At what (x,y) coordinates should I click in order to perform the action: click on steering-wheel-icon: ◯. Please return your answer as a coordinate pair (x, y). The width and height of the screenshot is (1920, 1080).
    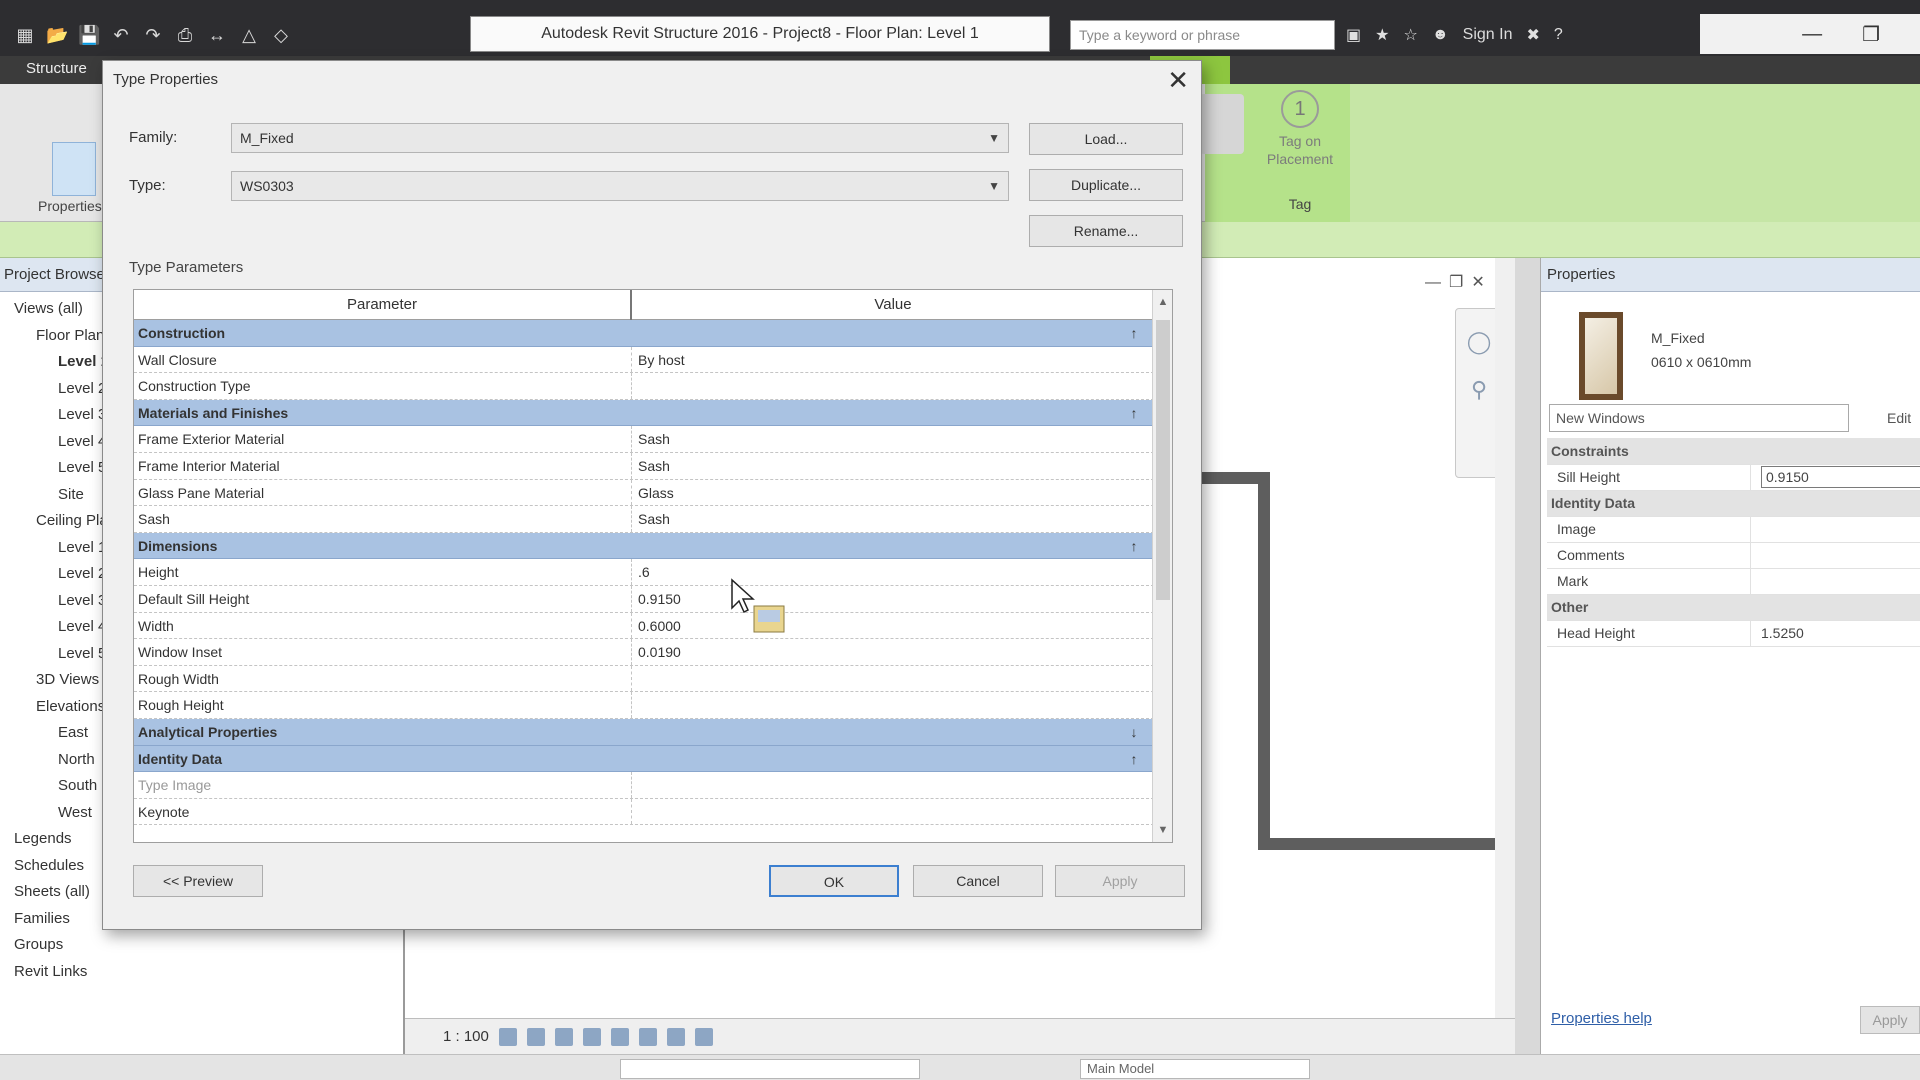
    Looking at the image, I should click on (1479, 342).